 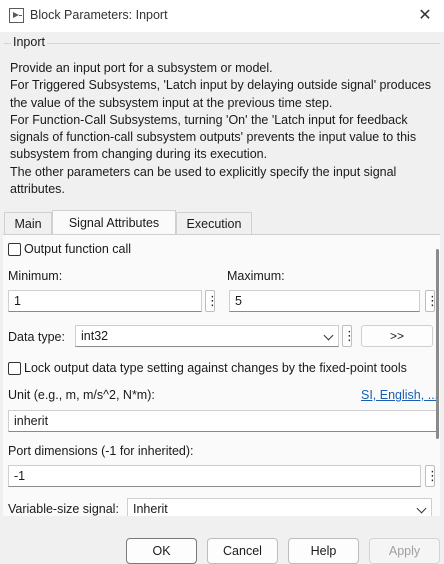 I want to click on tab-bar: Main Signal Attributes Execution, so click(x=222, y=222).